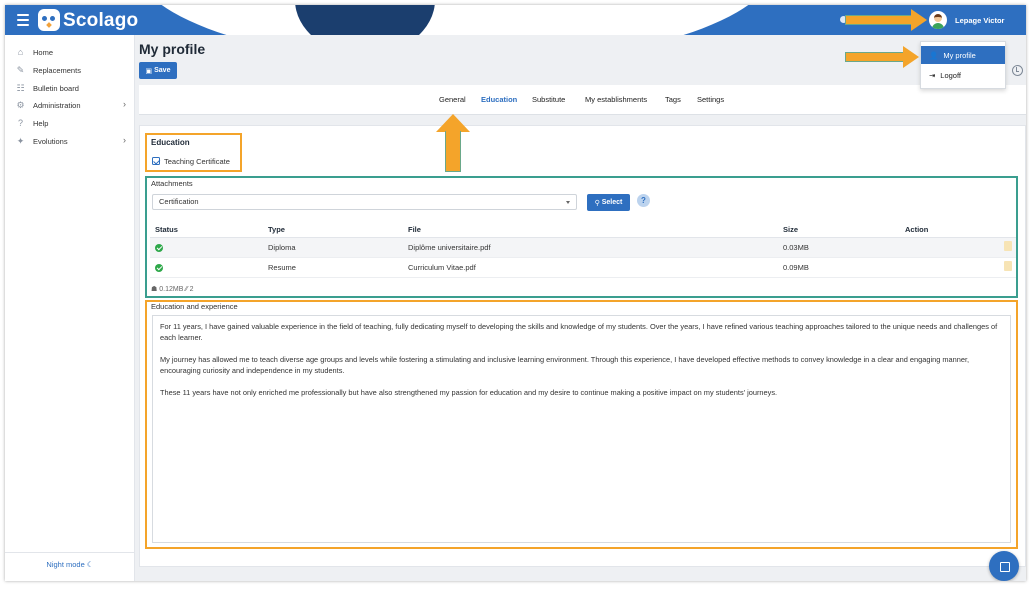 The image size is (1029, 589). What do you see at coordinates (1004, 566) in the screenshot?
I see `floating-save-button` at bounding box center [1004, 566].